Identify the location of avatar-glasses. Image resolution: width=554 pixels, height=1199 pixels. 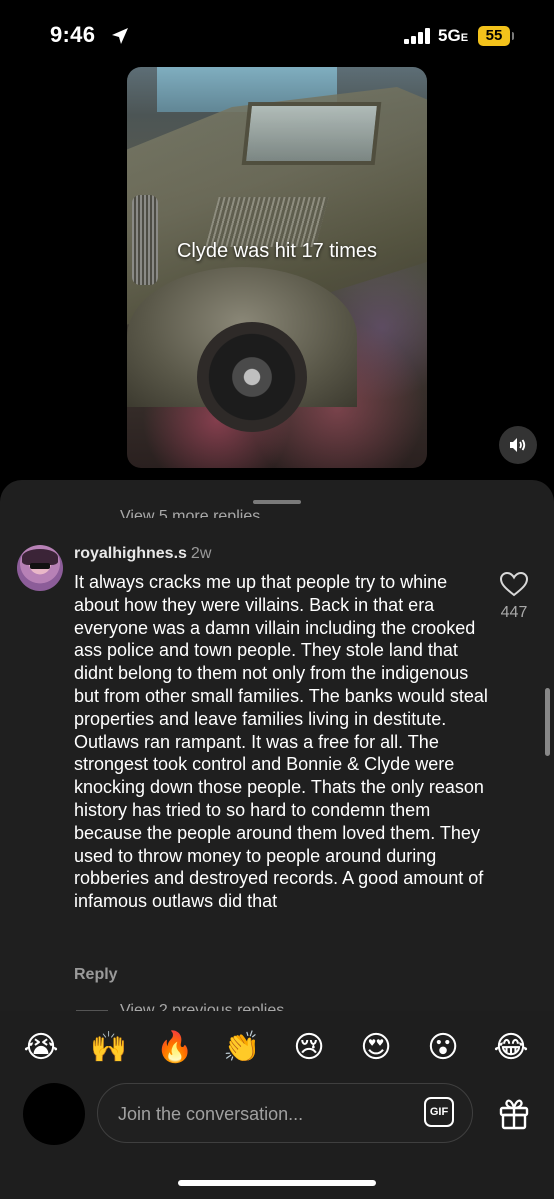
(40, 566).